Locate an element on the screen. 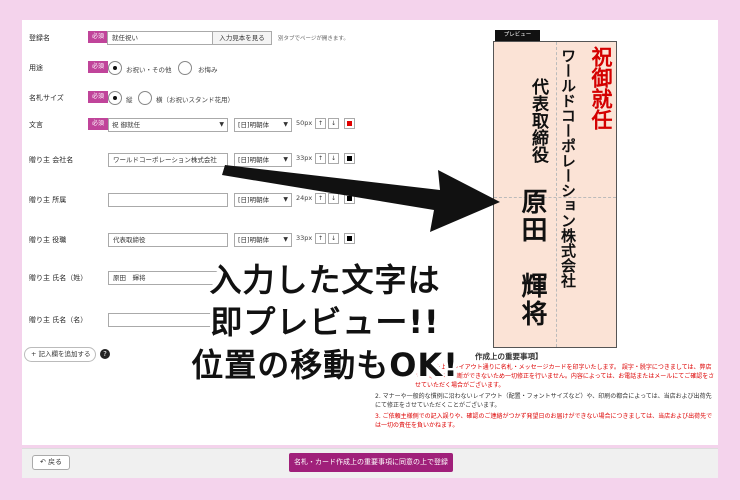  submit-button: 名札・カード作成上の重要事項に同意の上で登録 is located at coordinates (371, 462).